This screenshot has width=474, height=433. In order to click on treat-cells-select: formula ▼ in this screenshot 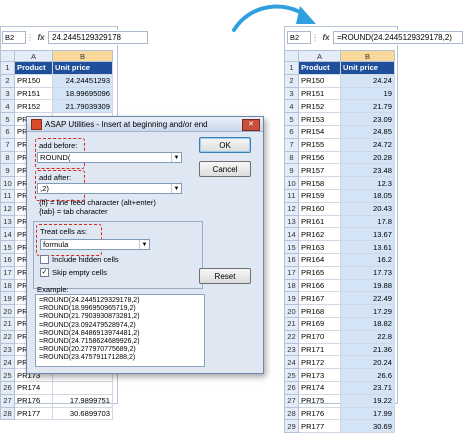, I will do `click(95, 244)`.